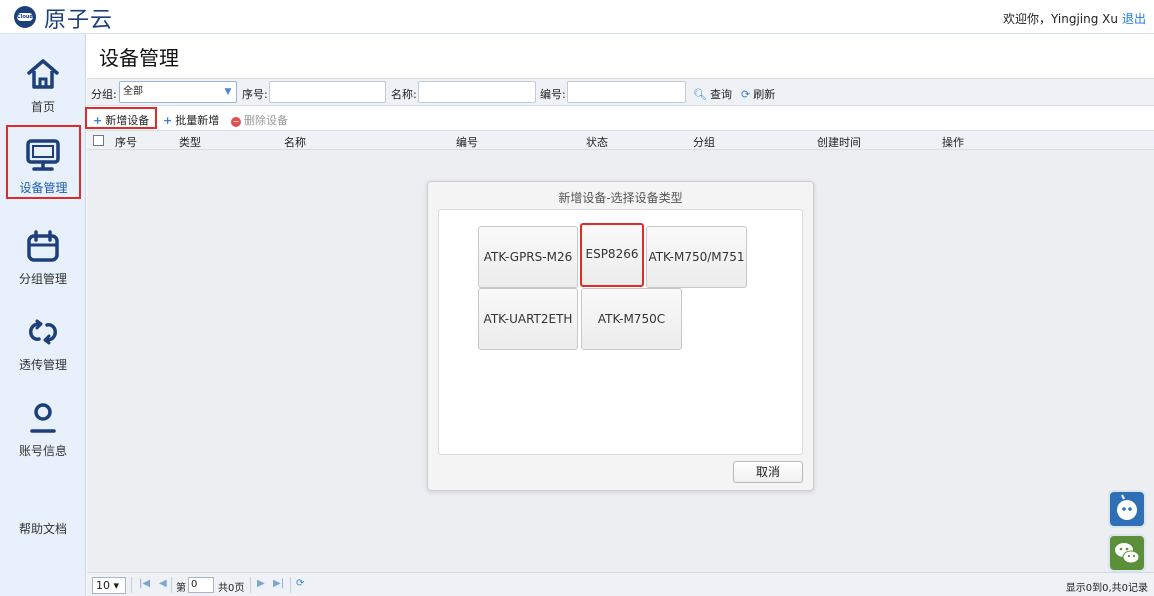 This screenshot has height=596, width=1154. What do you see at coordinates (181, 588) in the screenshot?
I see `page-prefix: 第` at bounding box center [181, 588].